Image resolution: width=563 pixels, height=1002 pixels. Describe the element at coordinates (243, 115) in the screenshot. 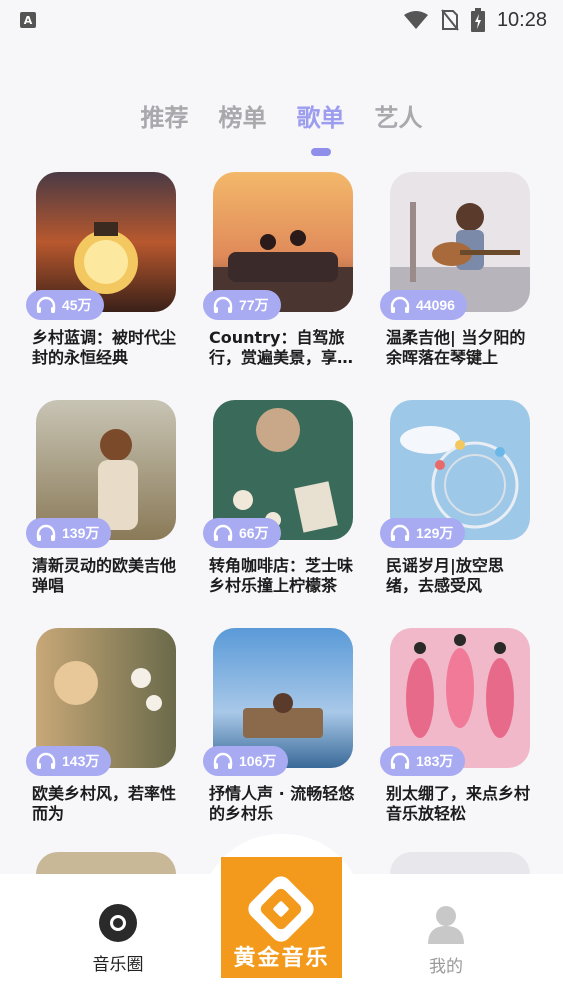

I see `tab-charts: 榜单` at that location.